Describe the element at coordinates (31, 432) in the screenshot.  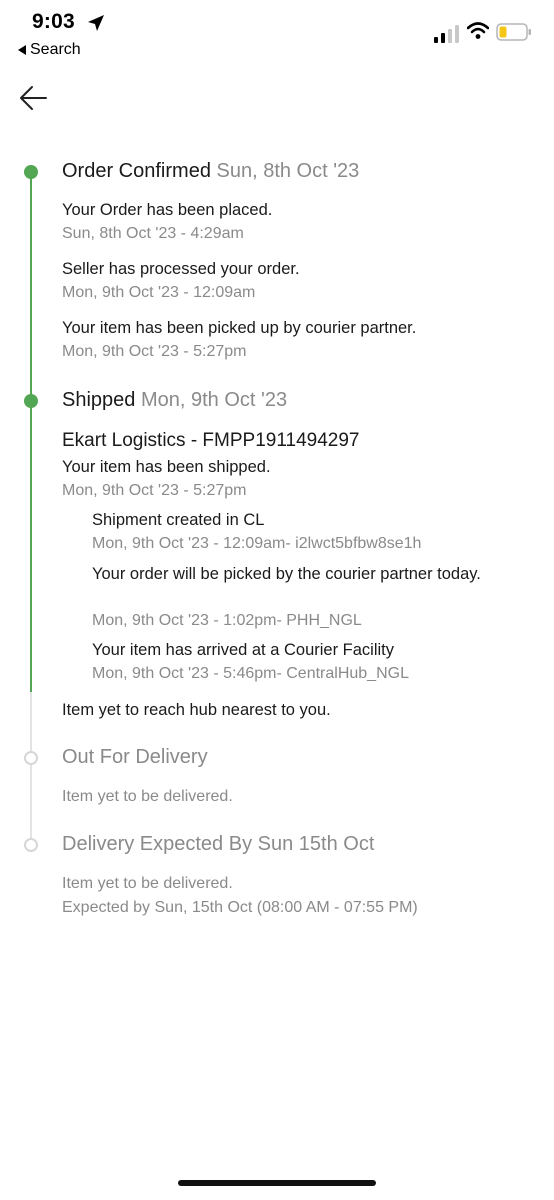
I see `timeline-progress-line` at that location.